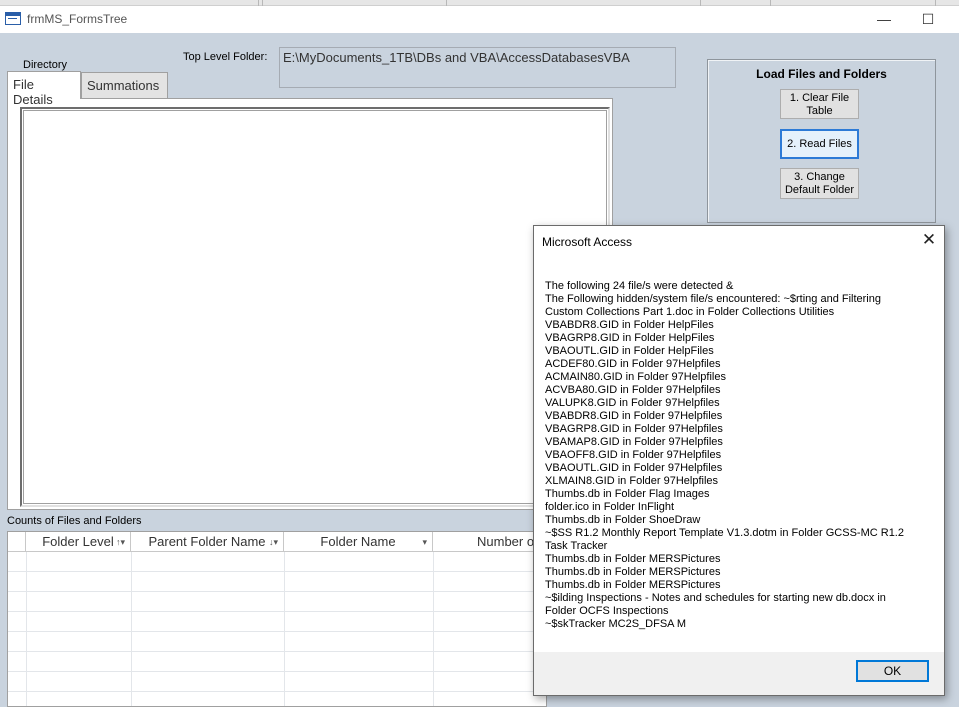  I want to click on directory-label: Directory, so click(45, 65).